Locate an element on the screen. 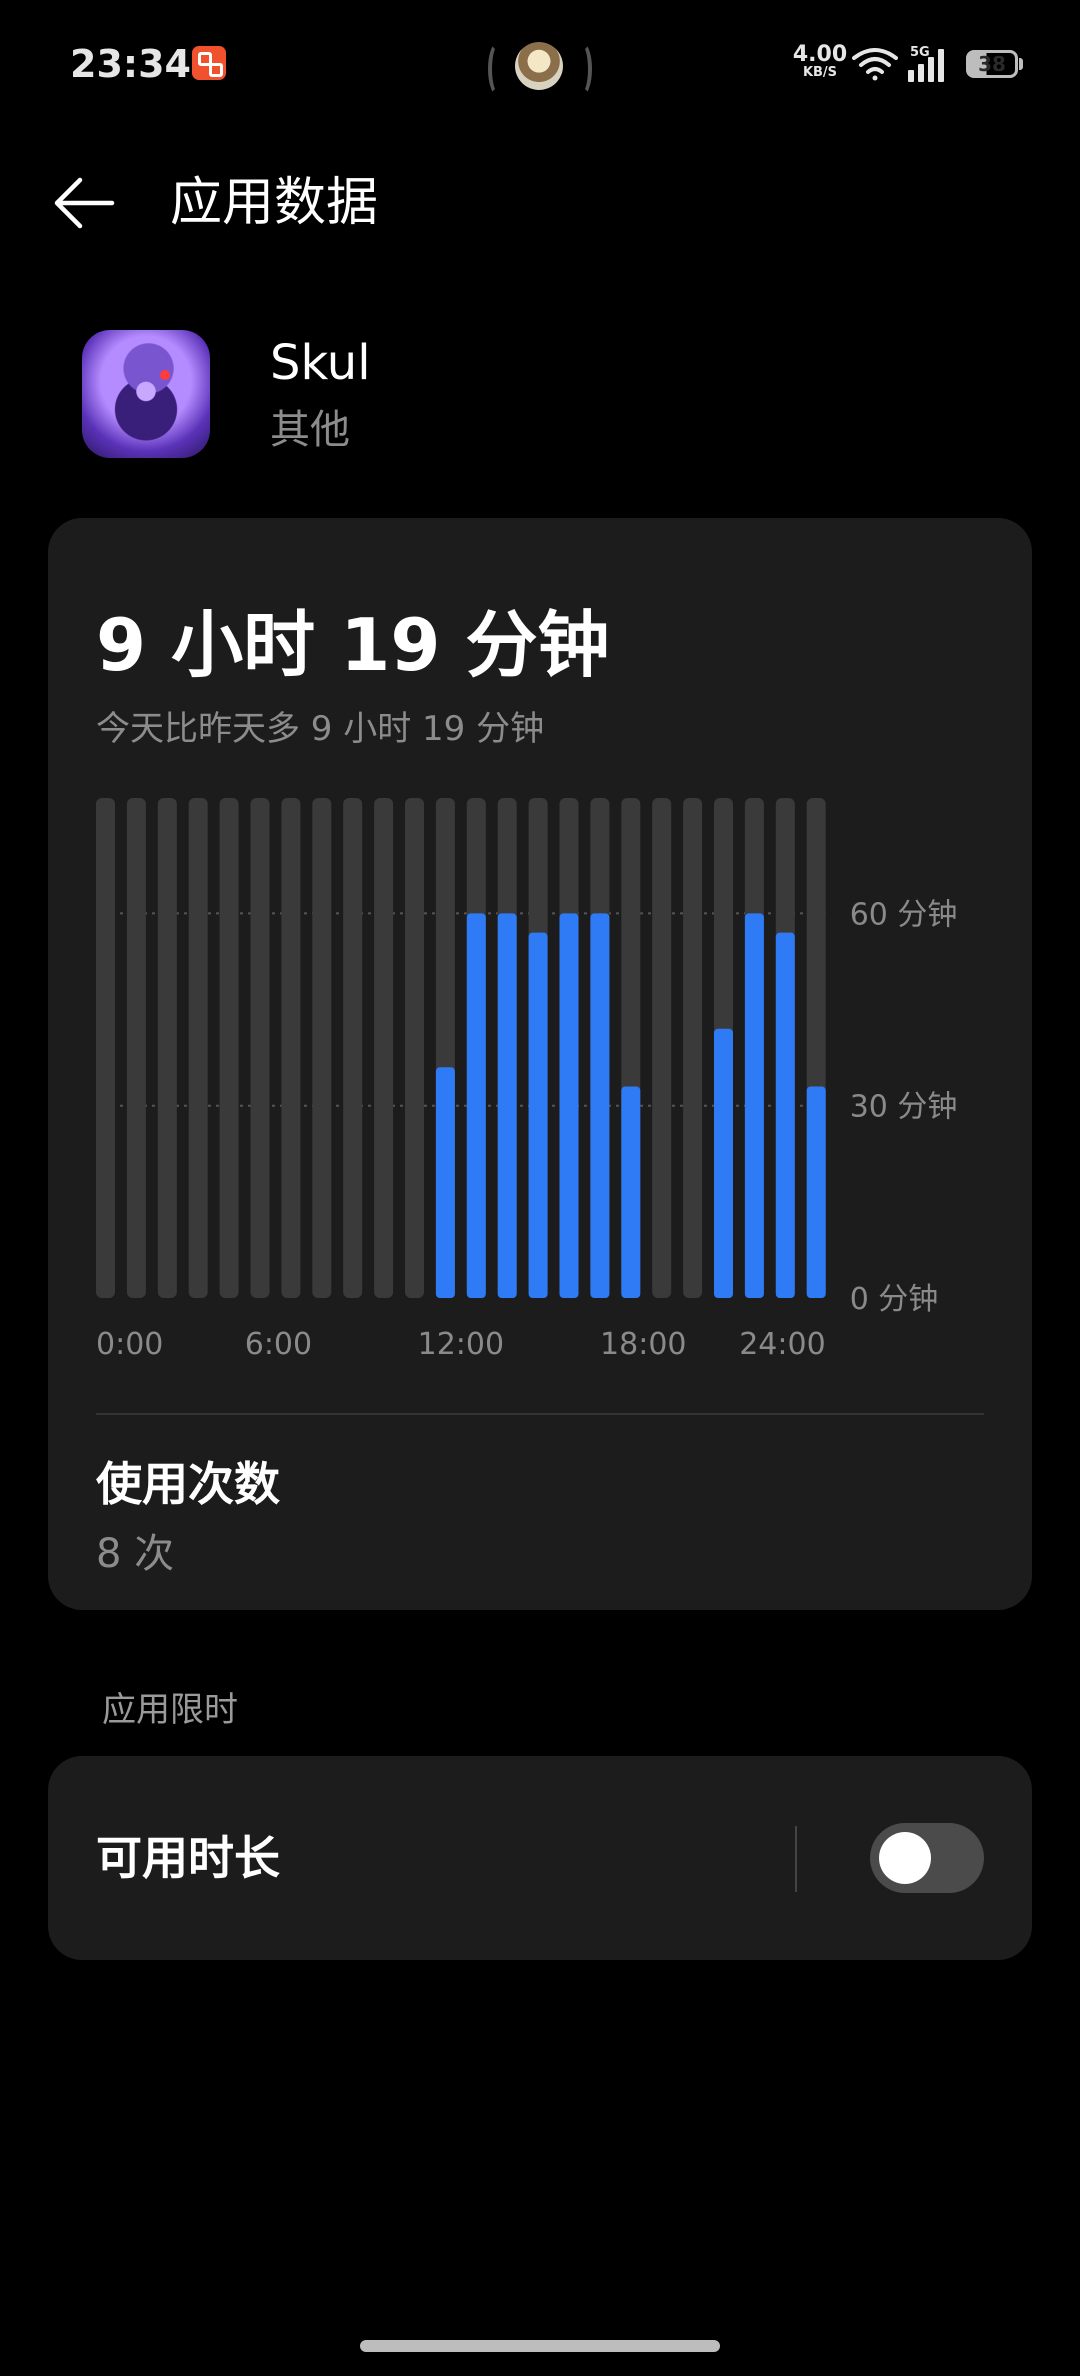 This screenshot has width=1080, height=2376. limit-divider is located at coordinates (796, 1859).